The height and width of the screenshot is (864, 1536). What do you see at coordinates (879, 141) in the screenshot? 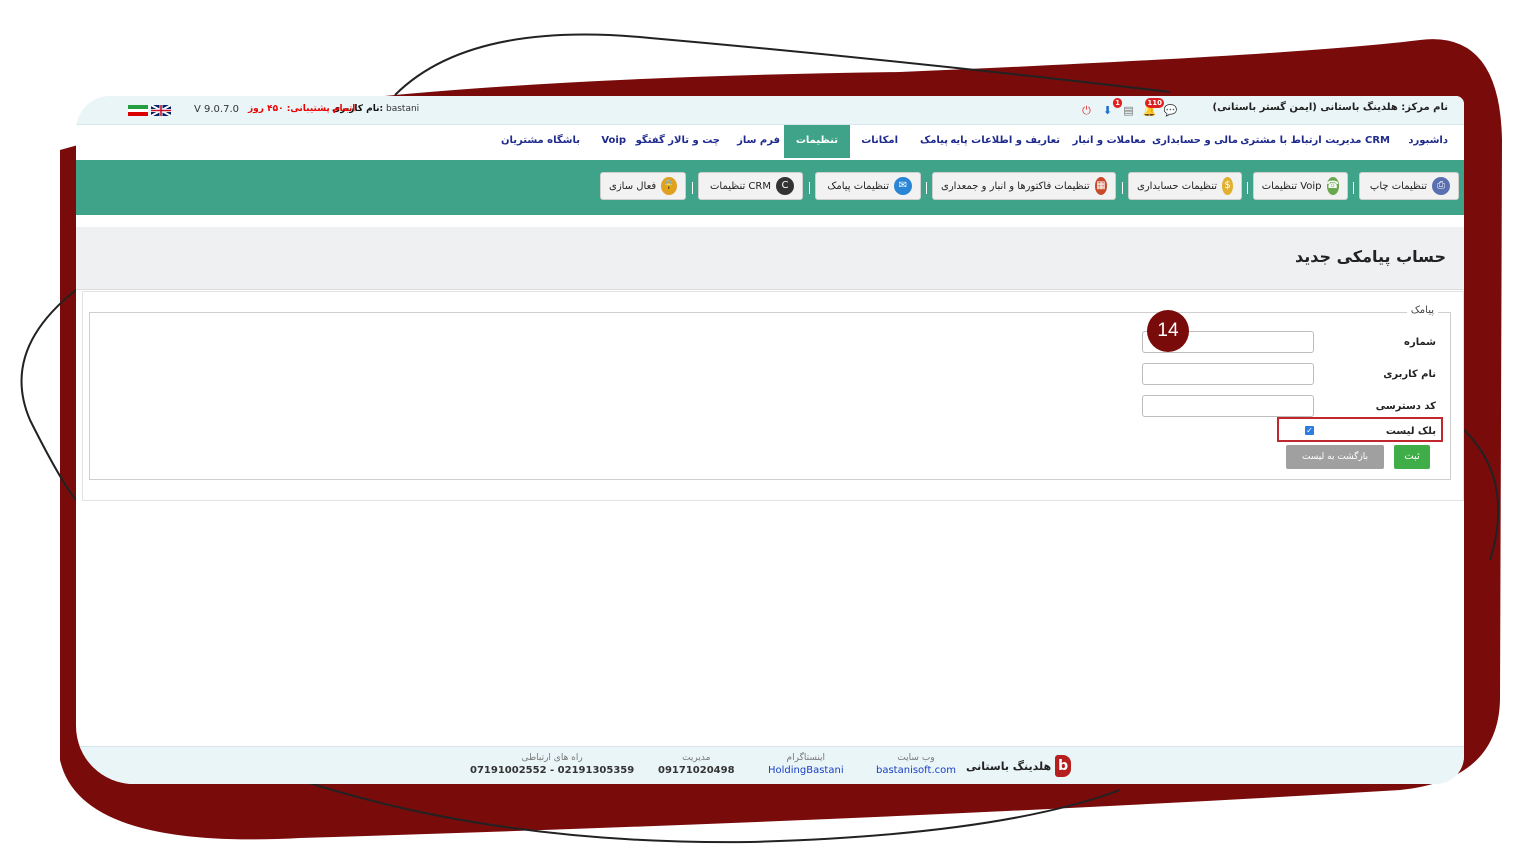
I see `menu-features: امکانات` at bounding box center [879, 141].